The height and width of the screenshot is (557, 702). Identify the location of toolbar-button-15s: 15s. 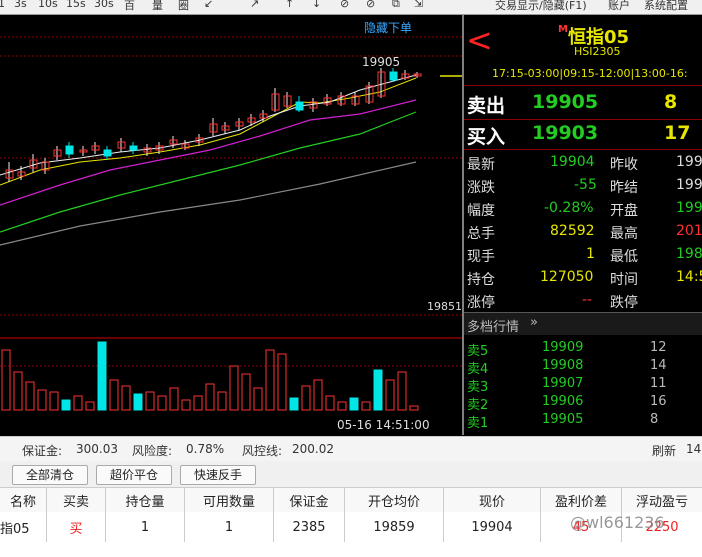
(76, 5).